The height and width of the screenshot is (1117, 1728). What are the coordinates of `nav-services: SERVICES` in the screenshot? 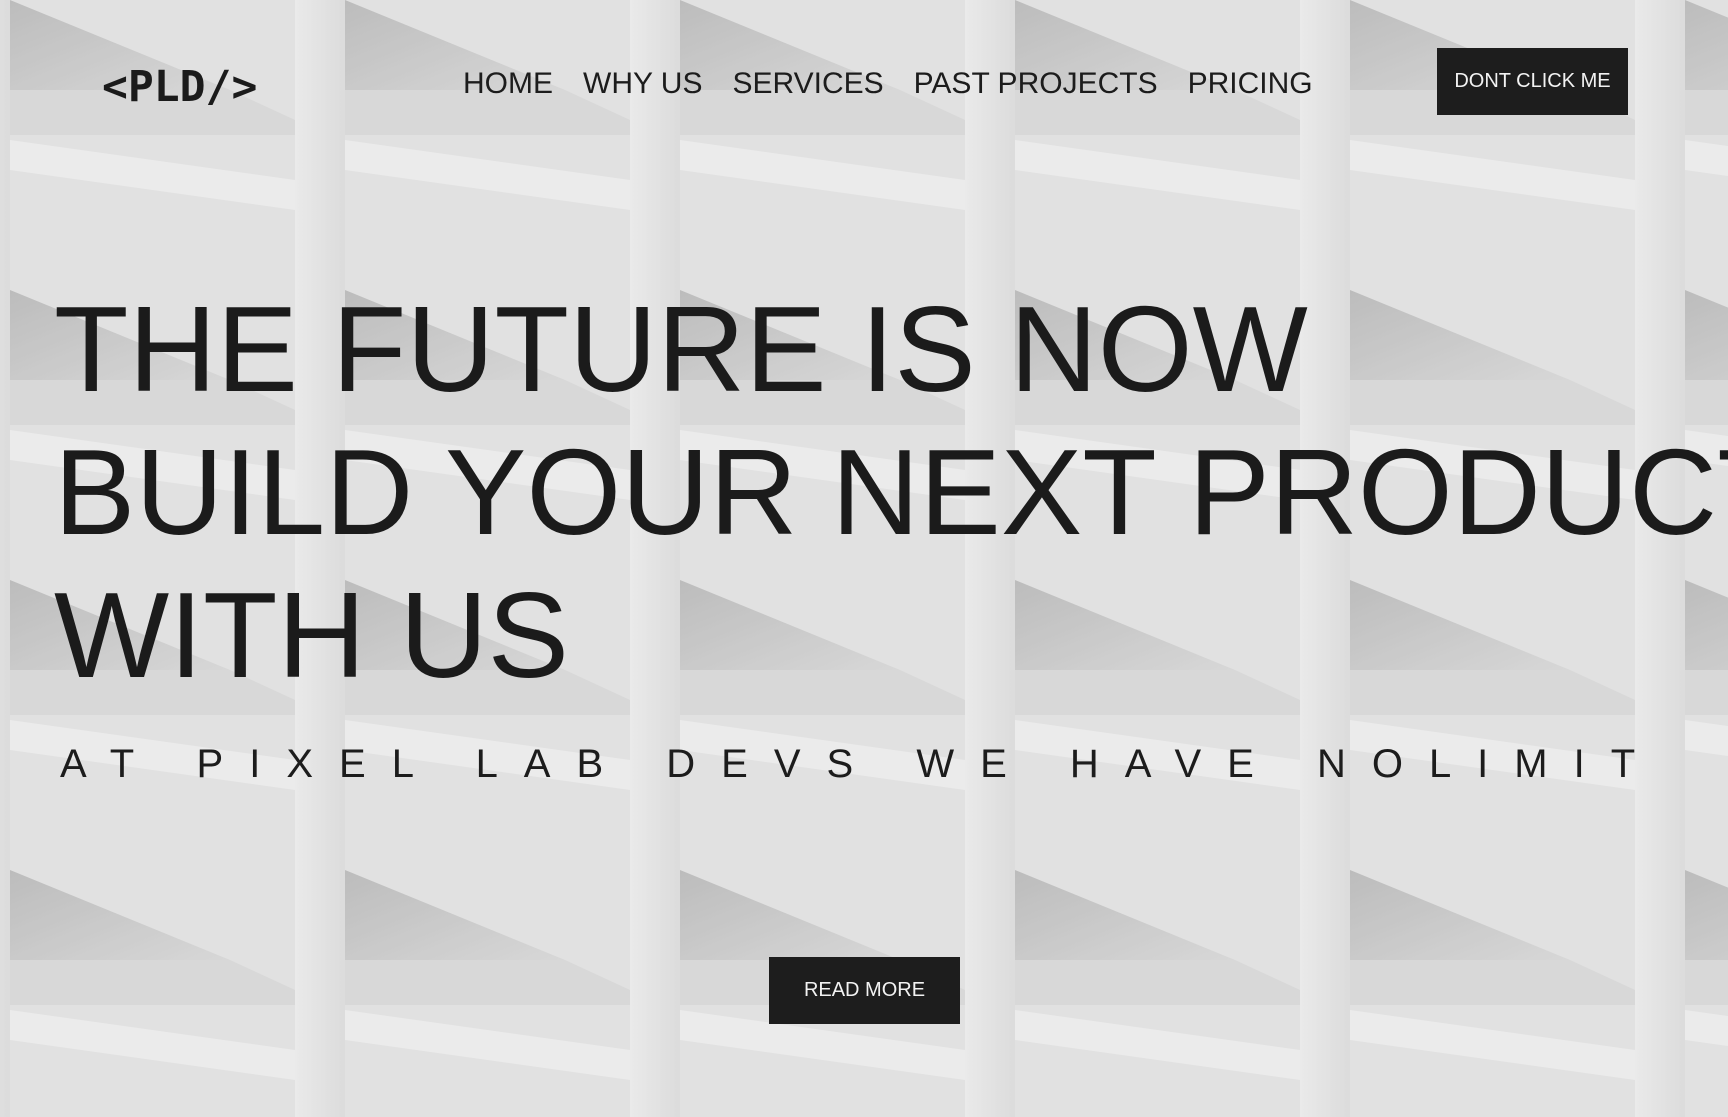 It's located at (807, 84).